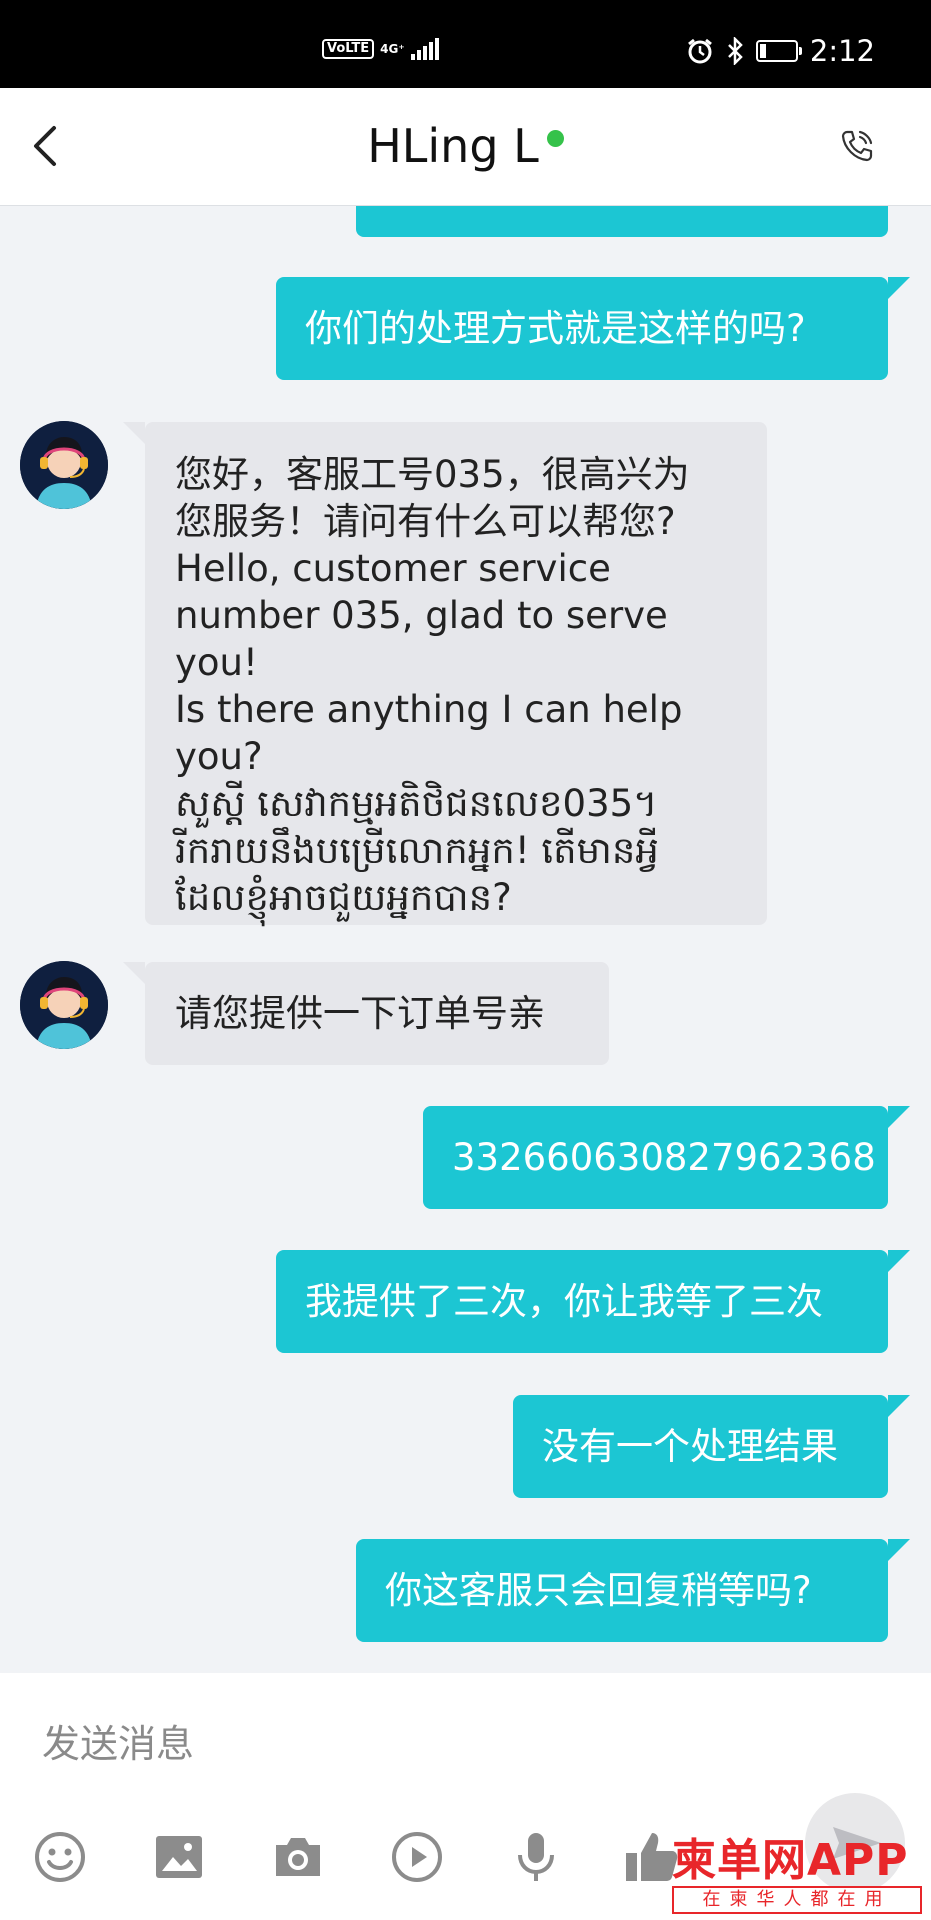 The height and width of the screenshot is (1920, 931). I want to click on status-bar: VoLTE 4G⁺ 2:12, so click(465, 44).